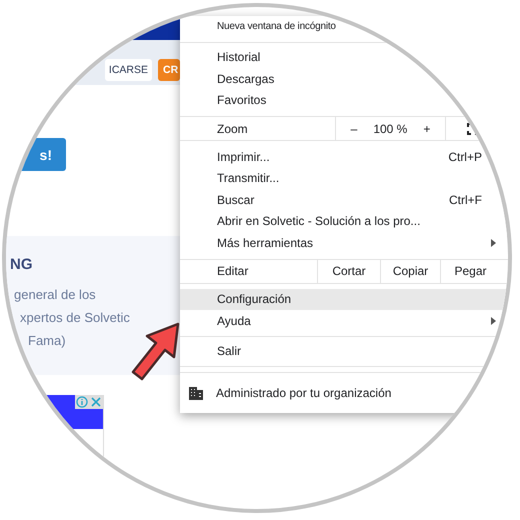  I want to click on shortcut-text: Ctrl+P, so click(465, 157).